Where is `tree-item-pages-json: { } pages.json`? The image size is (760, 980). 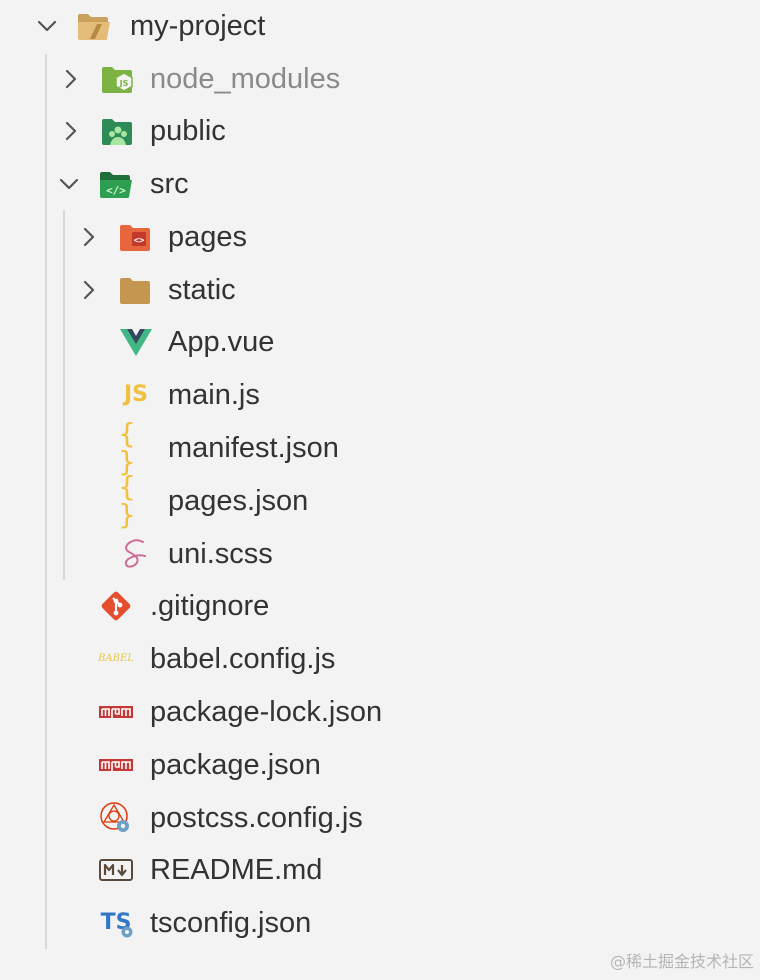
tree-item-pages-json: { } pages.json is located at coordinates (380, 500).